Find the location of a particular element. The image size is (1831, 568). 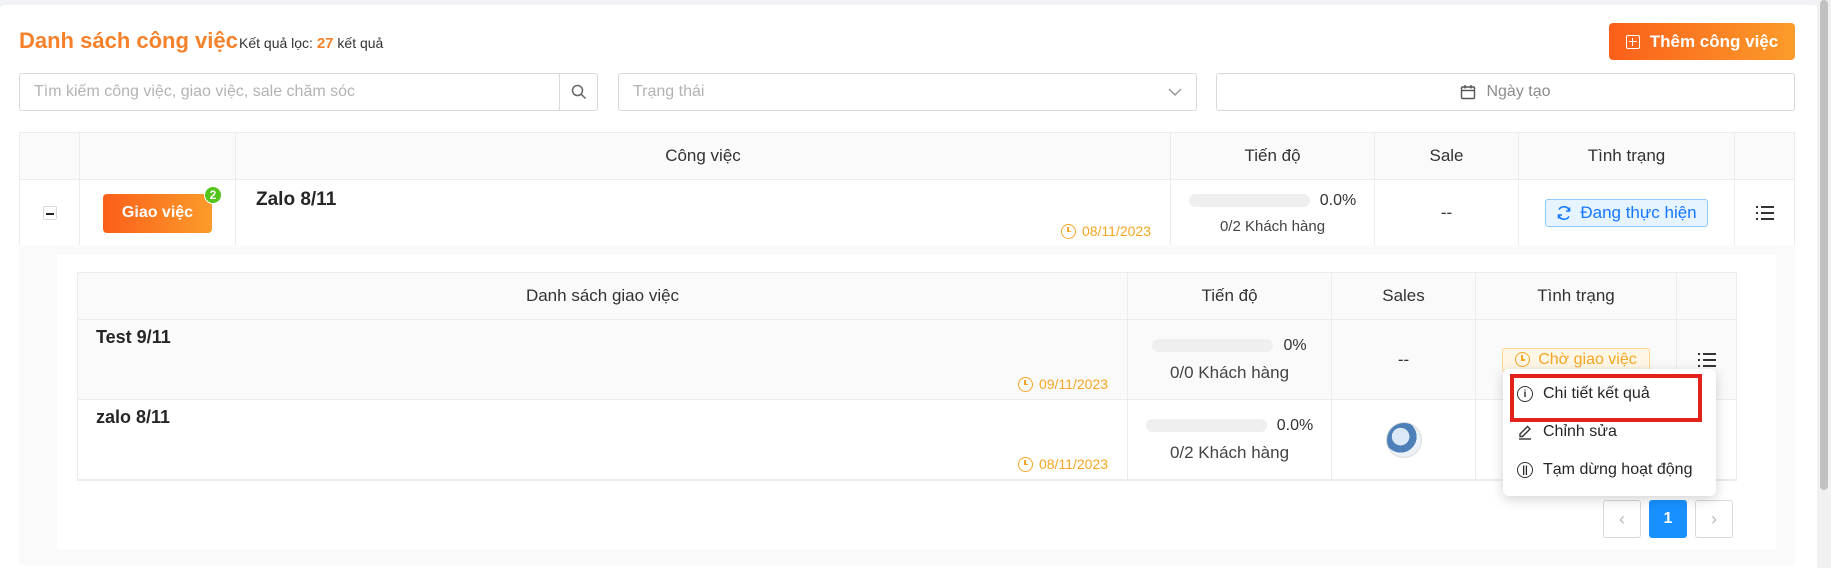

pause-icon: || is located at coordinates (1525, 470).